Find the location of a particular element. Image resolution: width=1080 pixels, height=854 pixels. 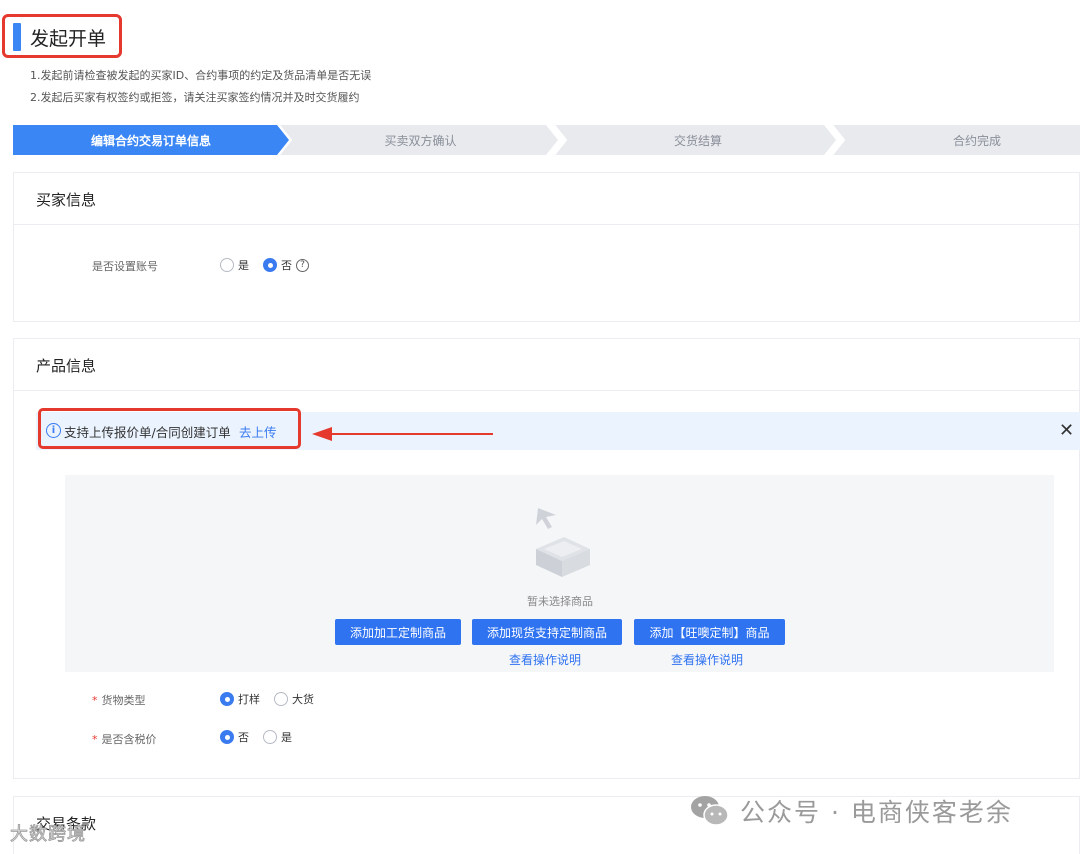

step-progress: 编辑合约交易订单信息 买卖双方确认 交货结算 合约完成 is located at coordinates (546, 140).